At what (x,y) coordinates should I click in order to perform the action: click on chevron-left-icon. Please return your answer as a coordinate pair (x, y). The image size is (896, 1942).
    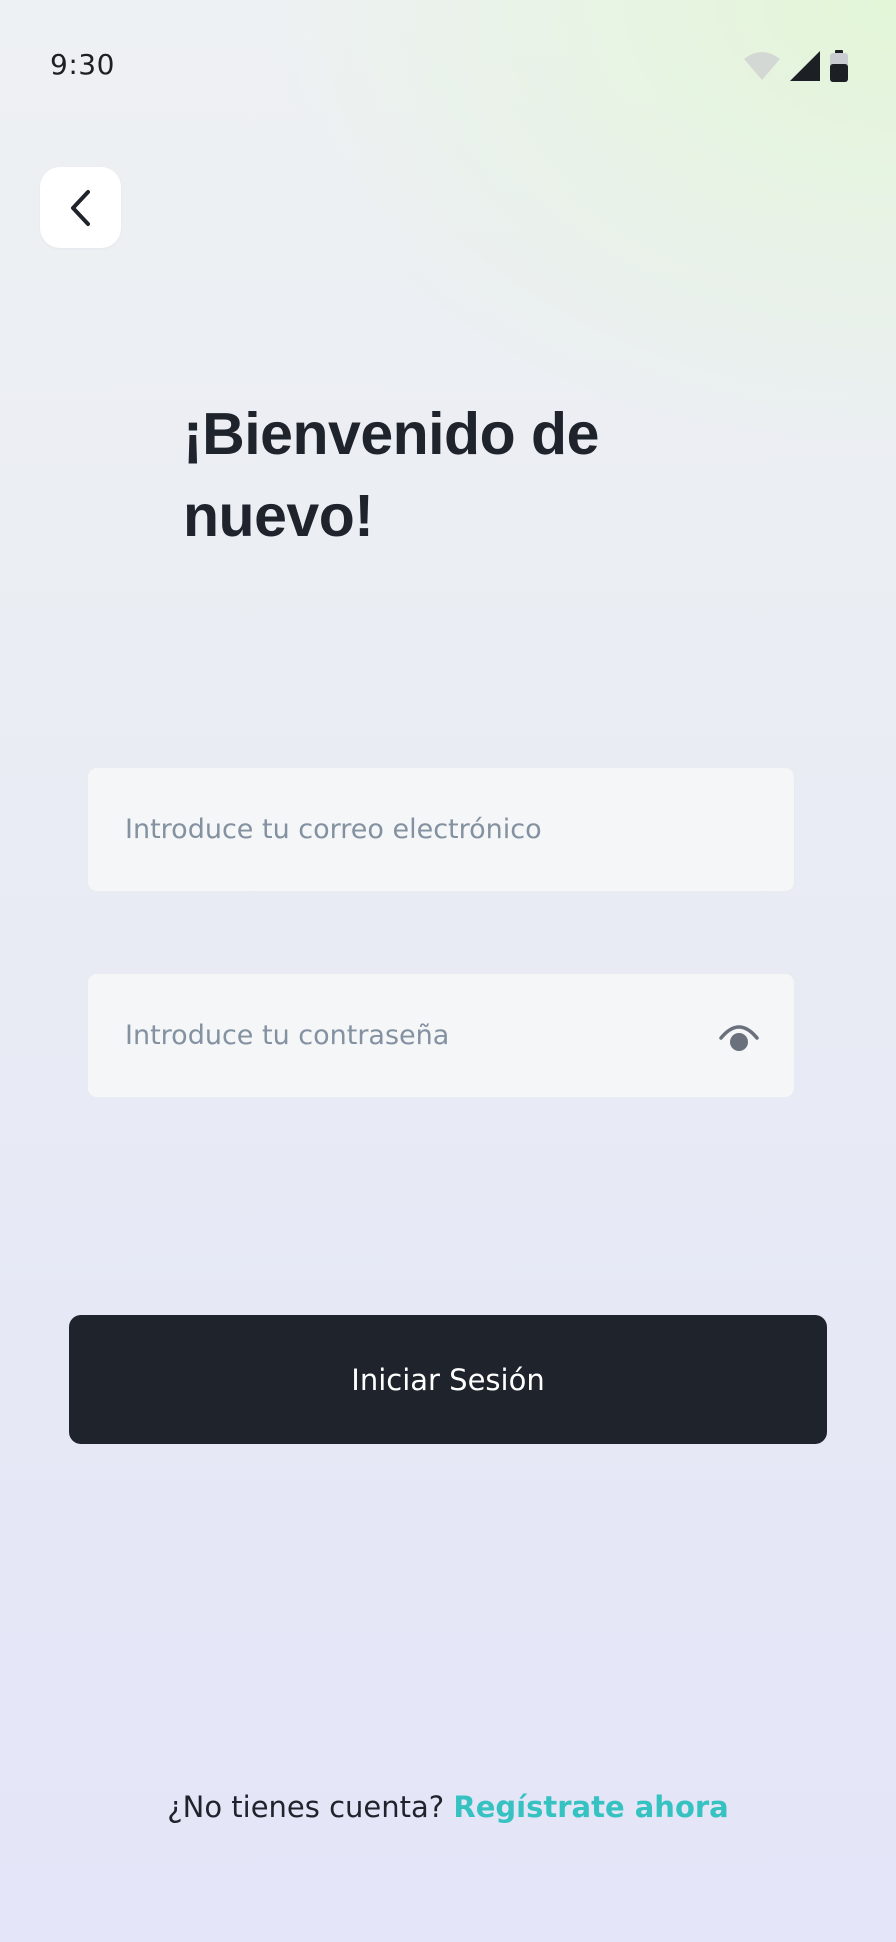
    Looking at the image, I should click on (80, 207).